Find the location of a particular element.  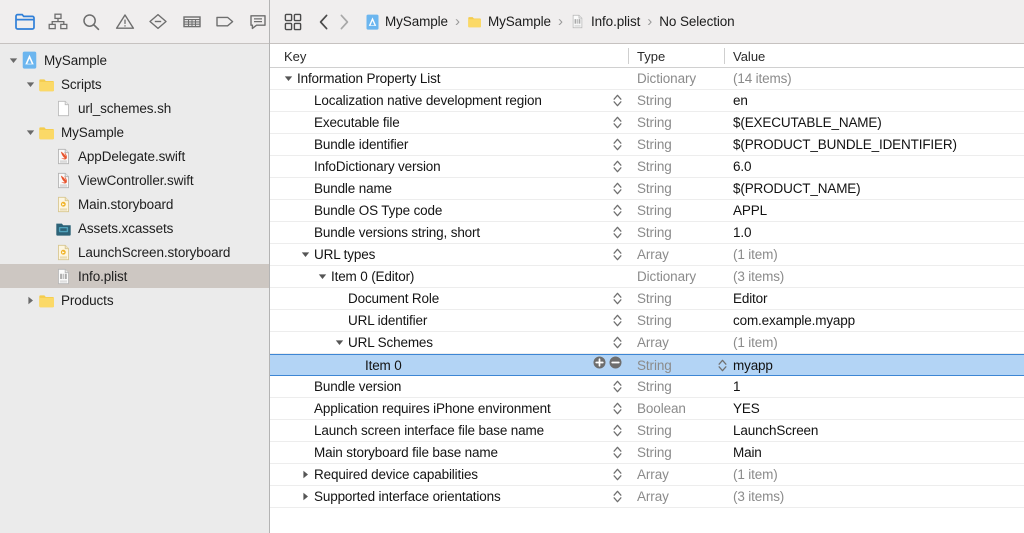

find-navigator-tab is located at coordinates (91, 22).